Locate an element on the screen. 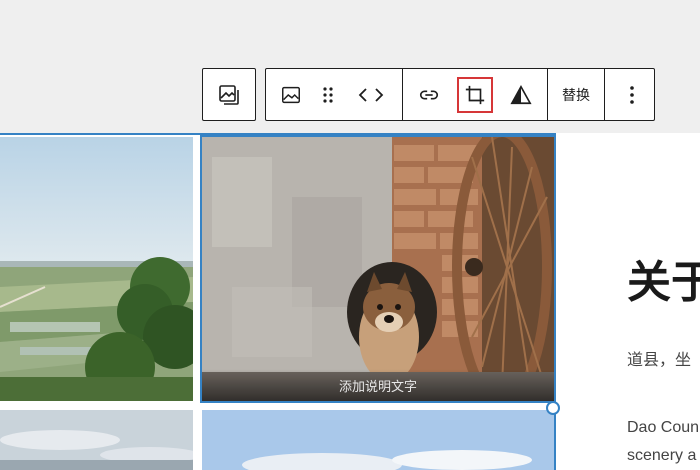 This screenshot has height=470, width=700. image-icon is located at coordinates (291, 94).